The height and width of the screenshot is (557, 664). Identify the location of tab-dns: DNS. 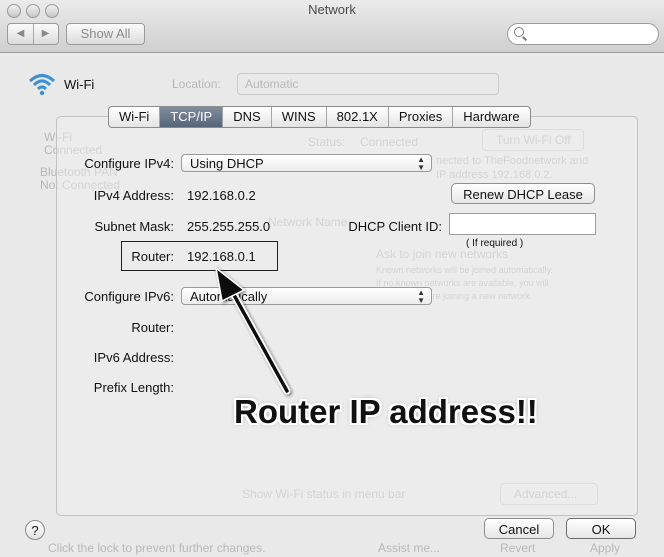
(247, 117).